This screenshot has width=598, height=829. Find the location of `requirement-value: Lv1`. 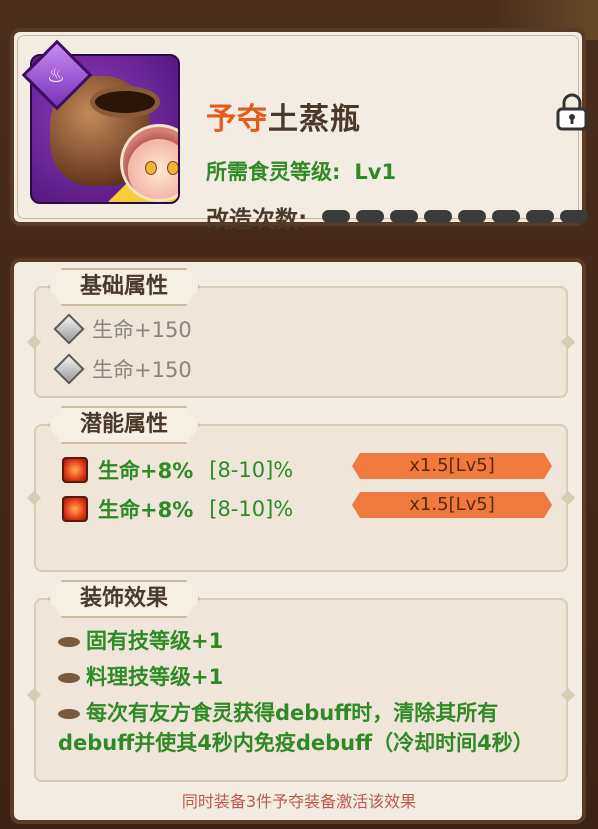

requirement-value: Lv1 is located at coordinates (375, 172).